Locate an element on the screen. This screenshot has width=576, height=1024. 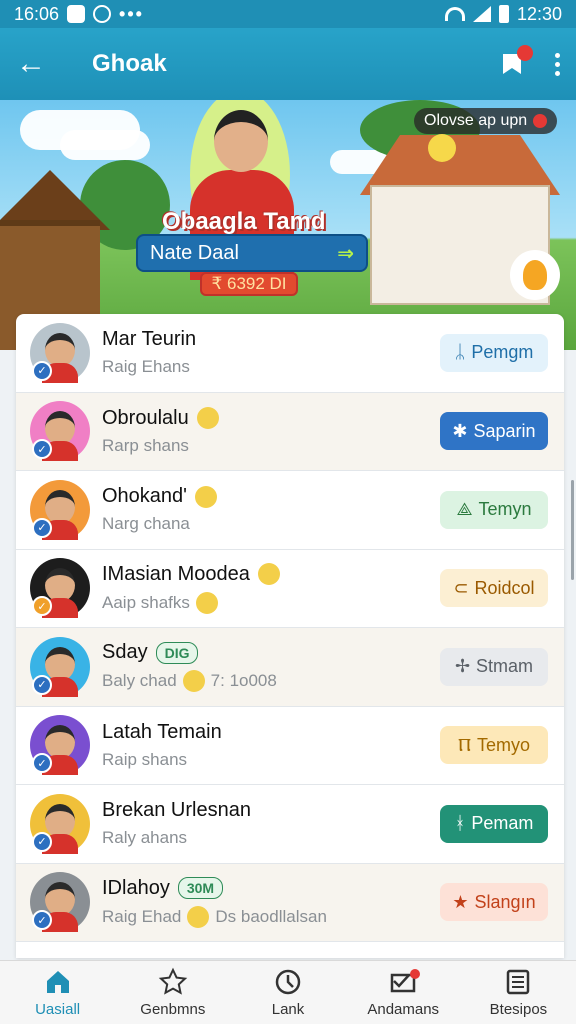
list-item: ✓ Sday DIG Baly chad 7: 1o008 ✢ Stmam is located at coordinates (290, 667).